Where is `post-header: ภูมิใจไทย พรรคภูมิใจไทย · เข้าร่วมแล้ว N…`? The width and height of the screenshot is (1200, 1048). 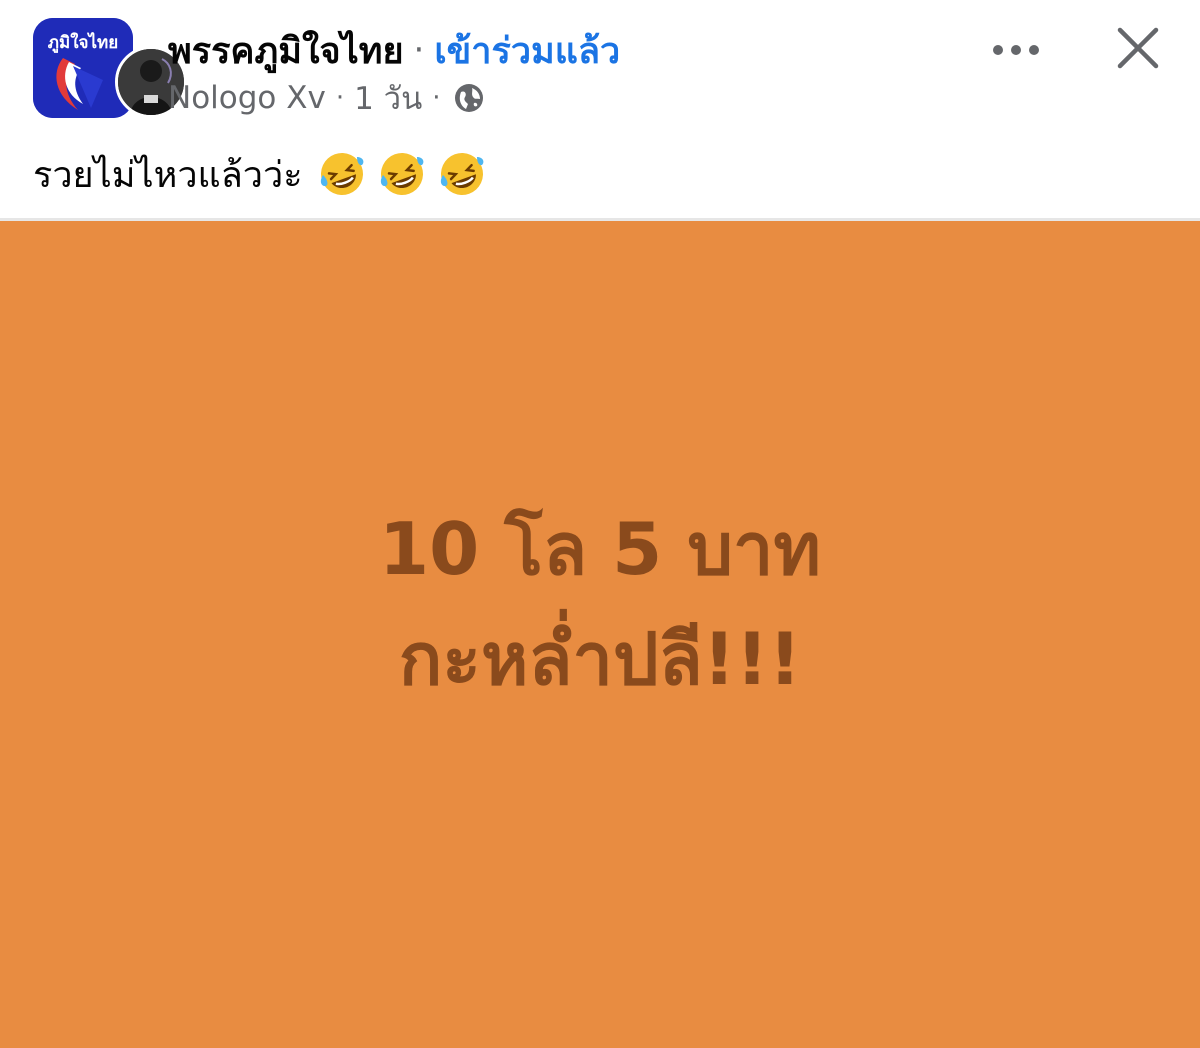 post-header: ภูมิใจไทย พรรคภูมิใจไทย · เข้าร่วมแล้ว N… is located at coordinates (600, 65).